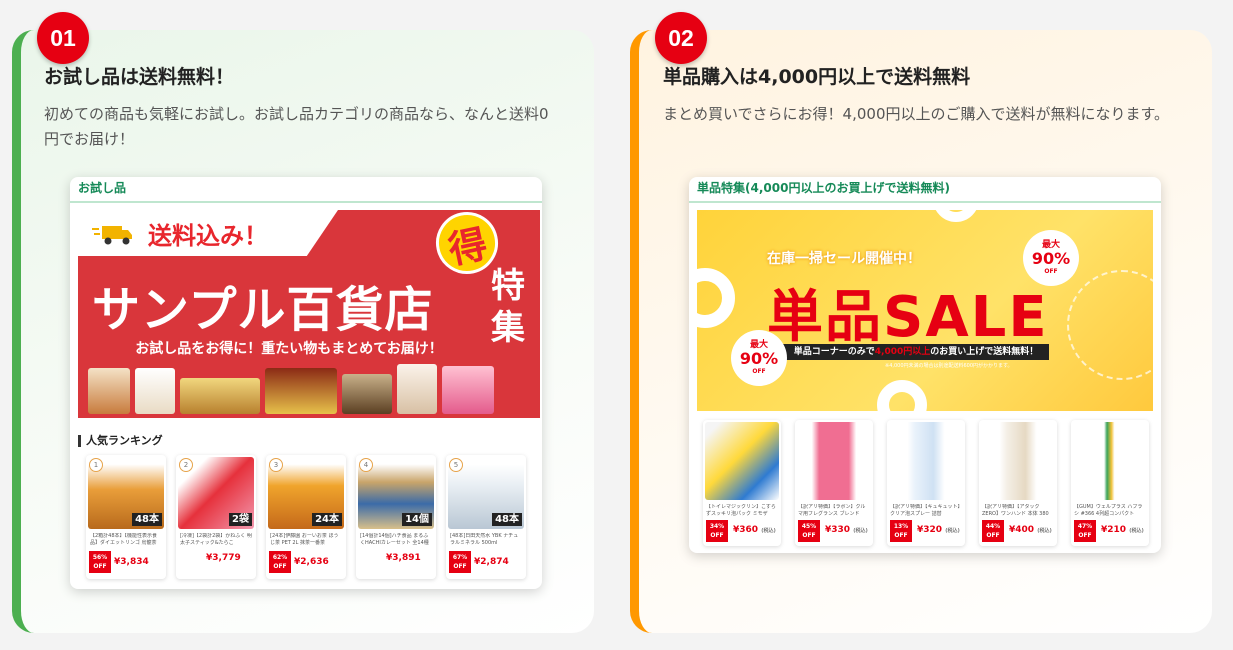 This screenshot has height=650, width=1233. Describe the element at coordinates (930, 530) in the screenshot. I see `price-value: ¥320` at that location.